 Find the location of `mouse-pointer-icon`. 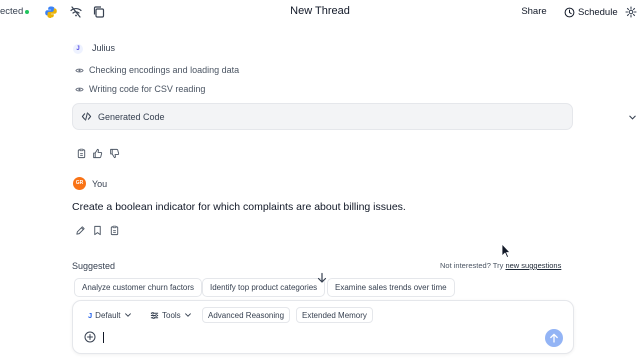

mouse-pointer-icon is located at coordinates (506, 250).